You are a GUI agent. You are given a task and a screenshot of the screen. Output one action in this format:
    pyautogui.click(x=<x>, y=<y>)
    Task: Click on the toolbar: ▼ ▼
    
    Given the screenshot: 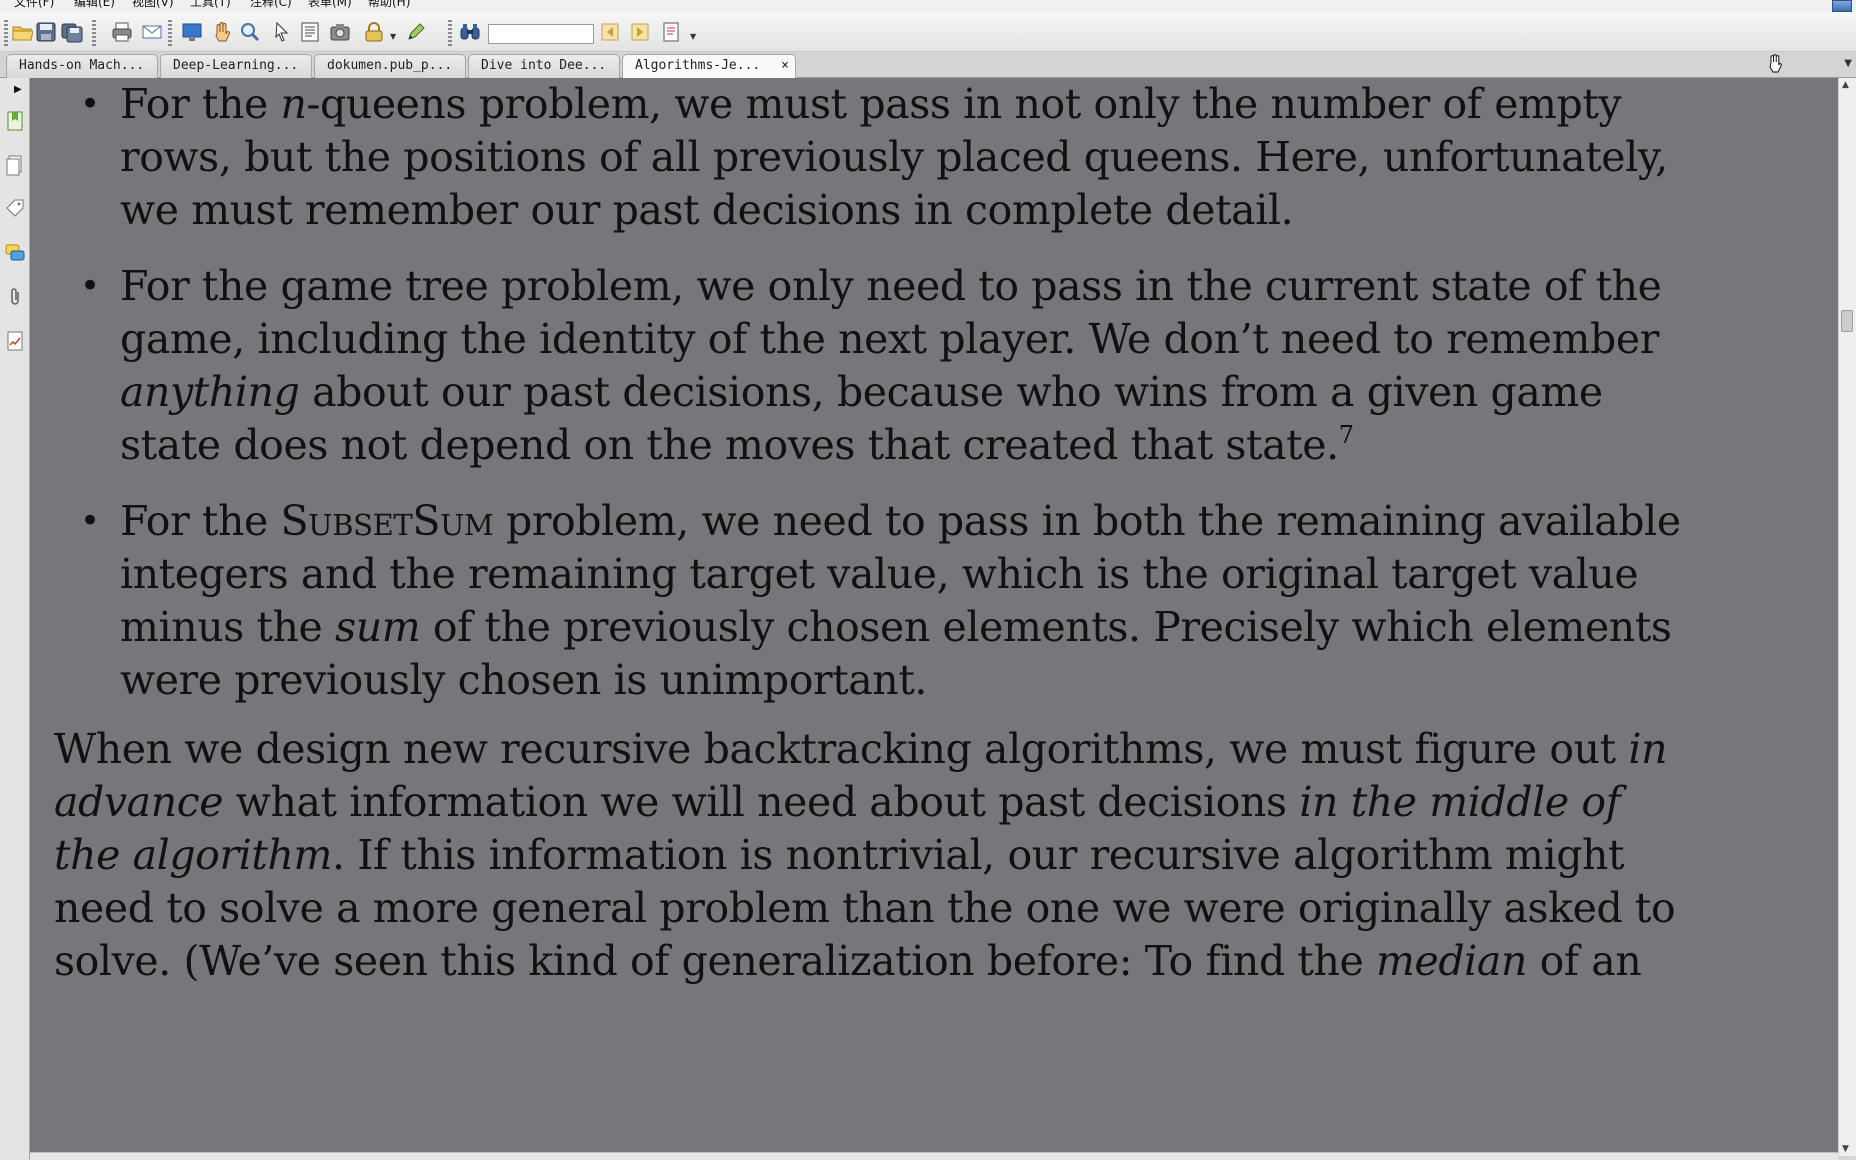 What is the action you would take?
    pyautogui.click(x=928, y=32)
    